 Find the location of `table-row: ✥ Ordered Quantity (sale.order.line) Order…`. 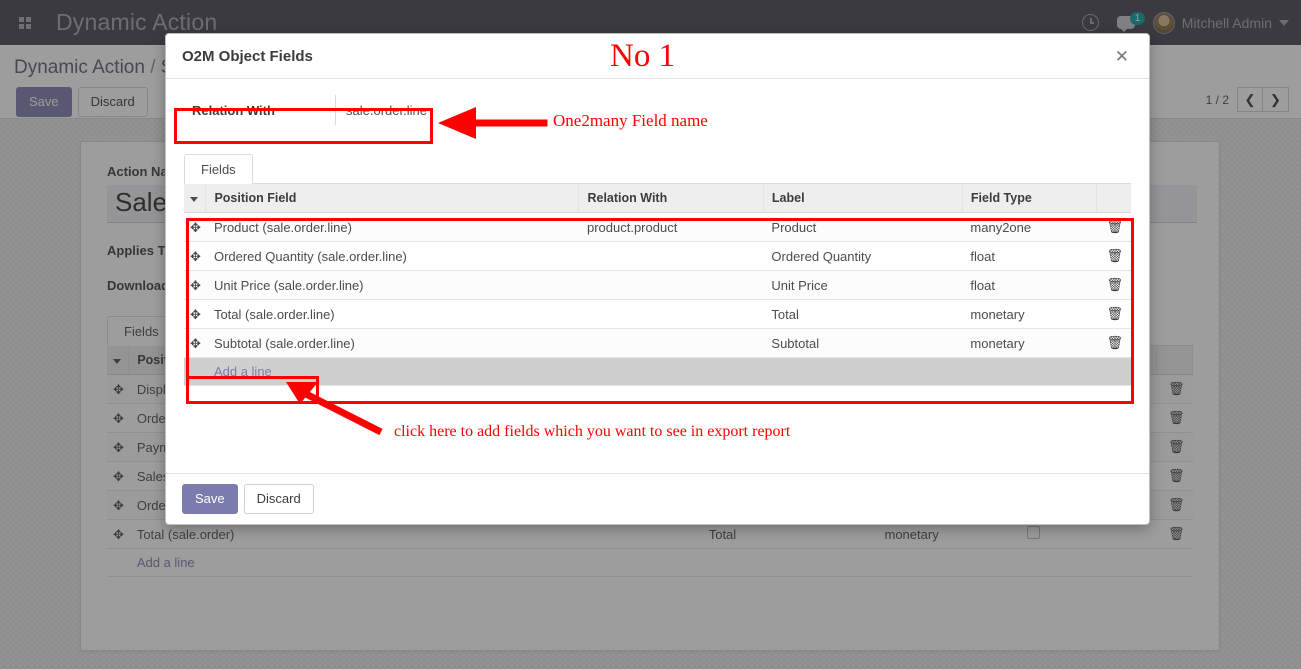

table-row: ✥ Ordered Quantity (sale.order.line) Order… is located at coordinates (657, 256).